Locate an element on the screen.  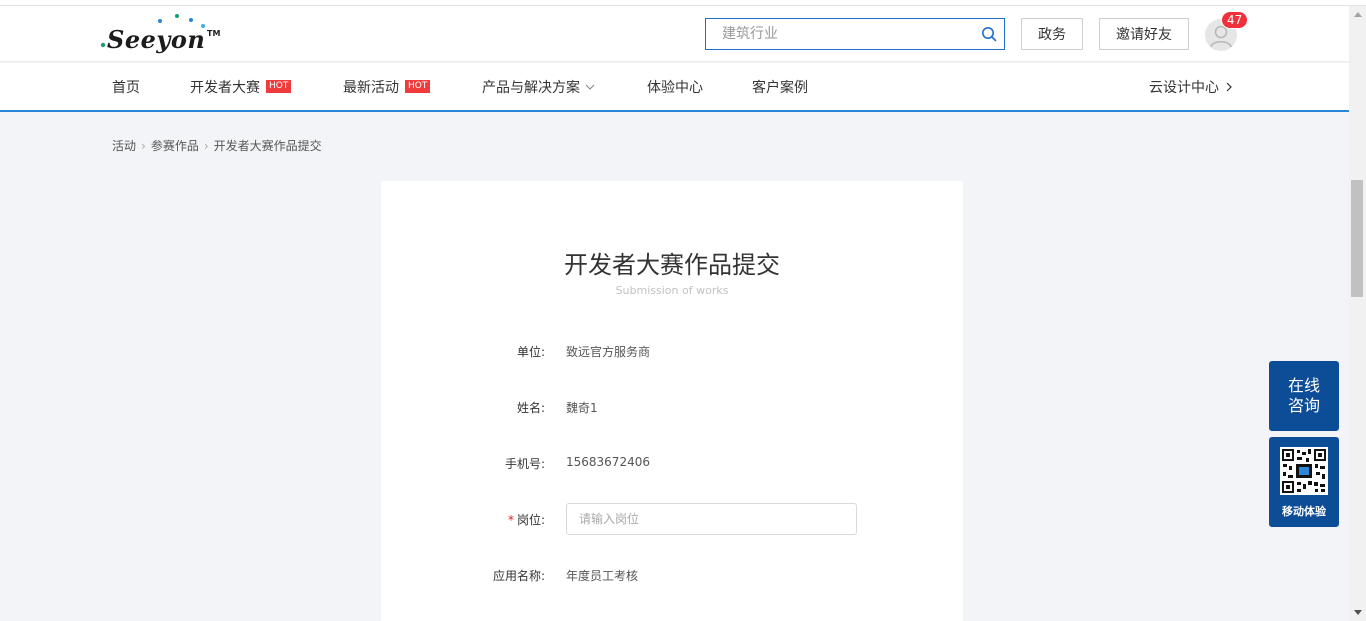
site-header: Seeyon TM 政务 邀请好友 47 is located at coordinates (674, 34).